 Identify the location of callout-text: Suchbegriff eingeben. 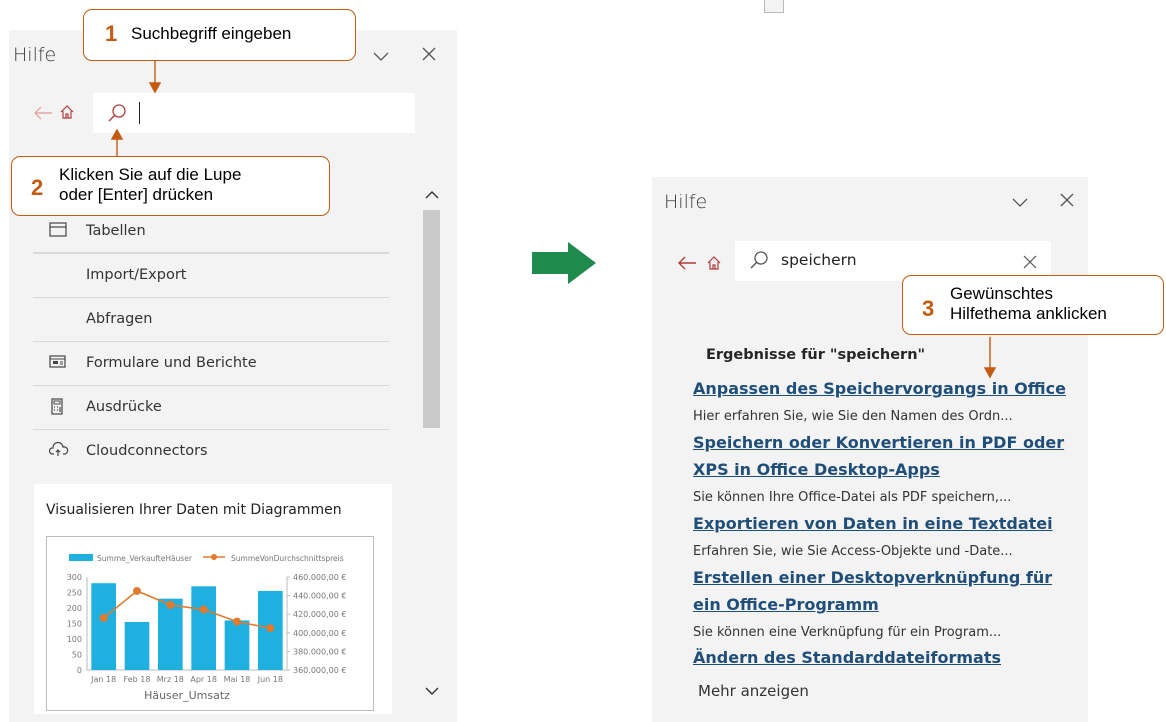
(211, 33).